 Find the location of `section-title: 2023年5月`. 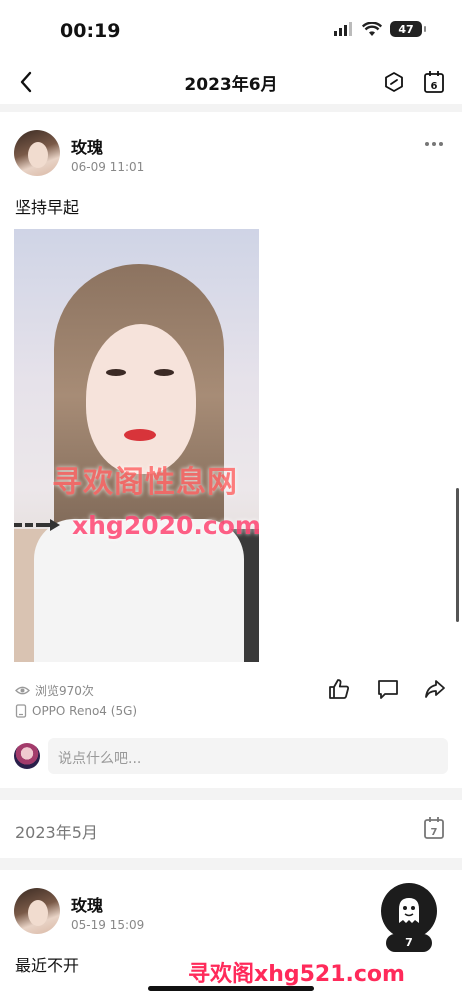

section-title: 2023年5月 is located at coordinates (56, 832).